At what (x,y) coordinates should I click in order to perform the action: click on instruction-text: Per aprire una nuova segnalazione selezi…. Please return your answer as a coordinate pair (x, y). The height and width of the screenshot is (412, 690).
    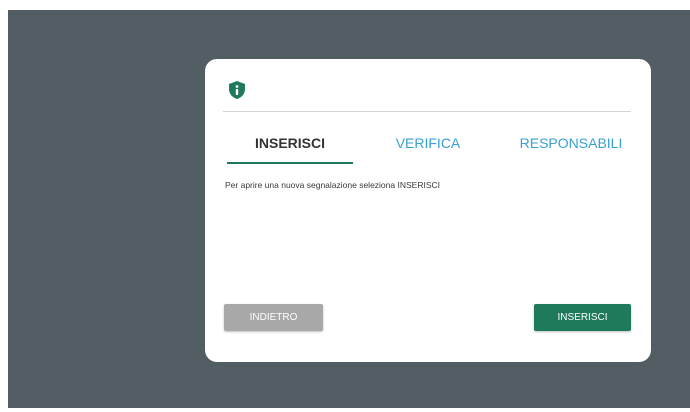
    Looking at the image, I should click on (332, 185).